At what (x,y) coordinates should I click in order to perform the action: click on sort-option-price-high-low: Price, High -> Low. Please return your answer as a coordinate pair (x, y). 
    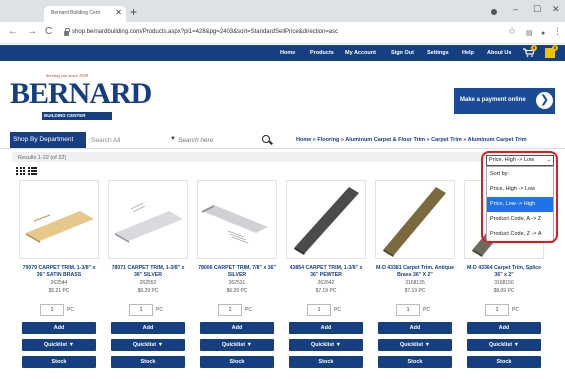
    Looking at the image, I should click on (520, 189).